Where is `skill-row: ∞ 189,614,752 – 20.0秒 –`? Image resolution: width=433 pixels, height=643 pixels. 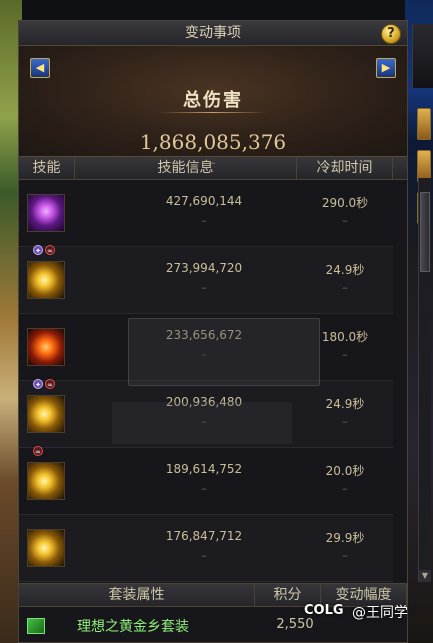
skill-row: ∞ 189,614,752 – 20.0秒 – is located at coordinates (206, 480).